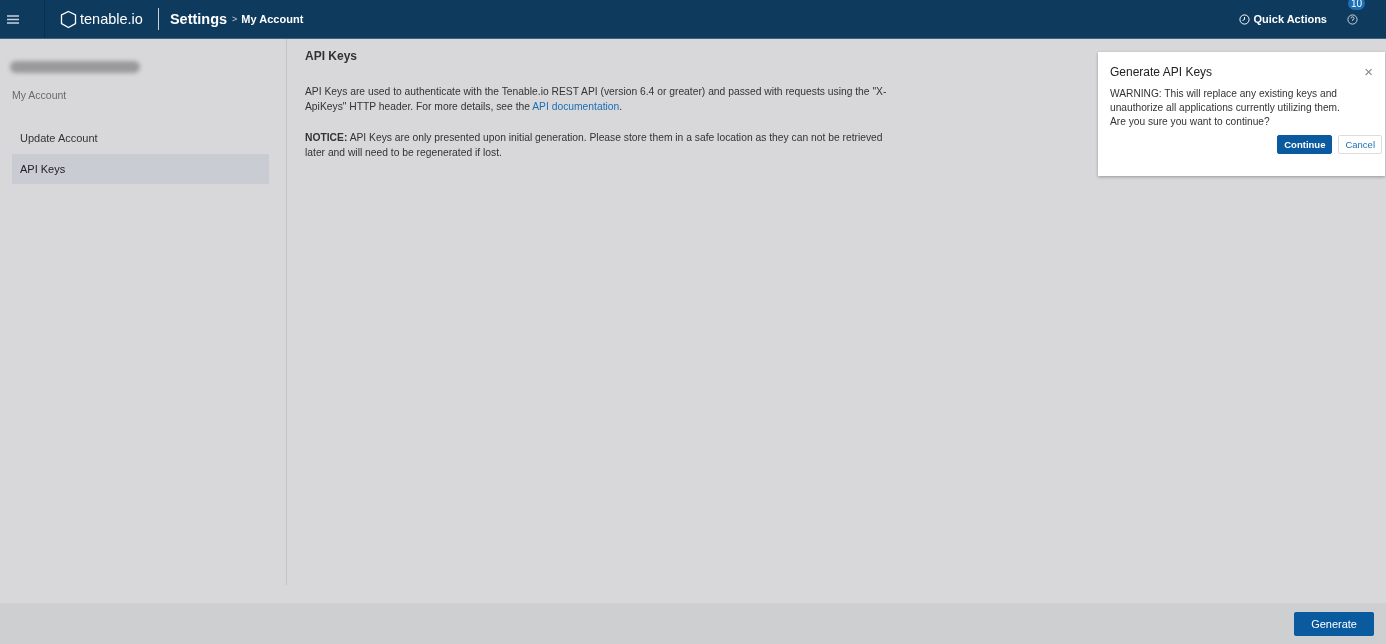  Describe the element at coordinates (111, 19) in the screenshot. I see `logo-text: tenable.io` at that location.